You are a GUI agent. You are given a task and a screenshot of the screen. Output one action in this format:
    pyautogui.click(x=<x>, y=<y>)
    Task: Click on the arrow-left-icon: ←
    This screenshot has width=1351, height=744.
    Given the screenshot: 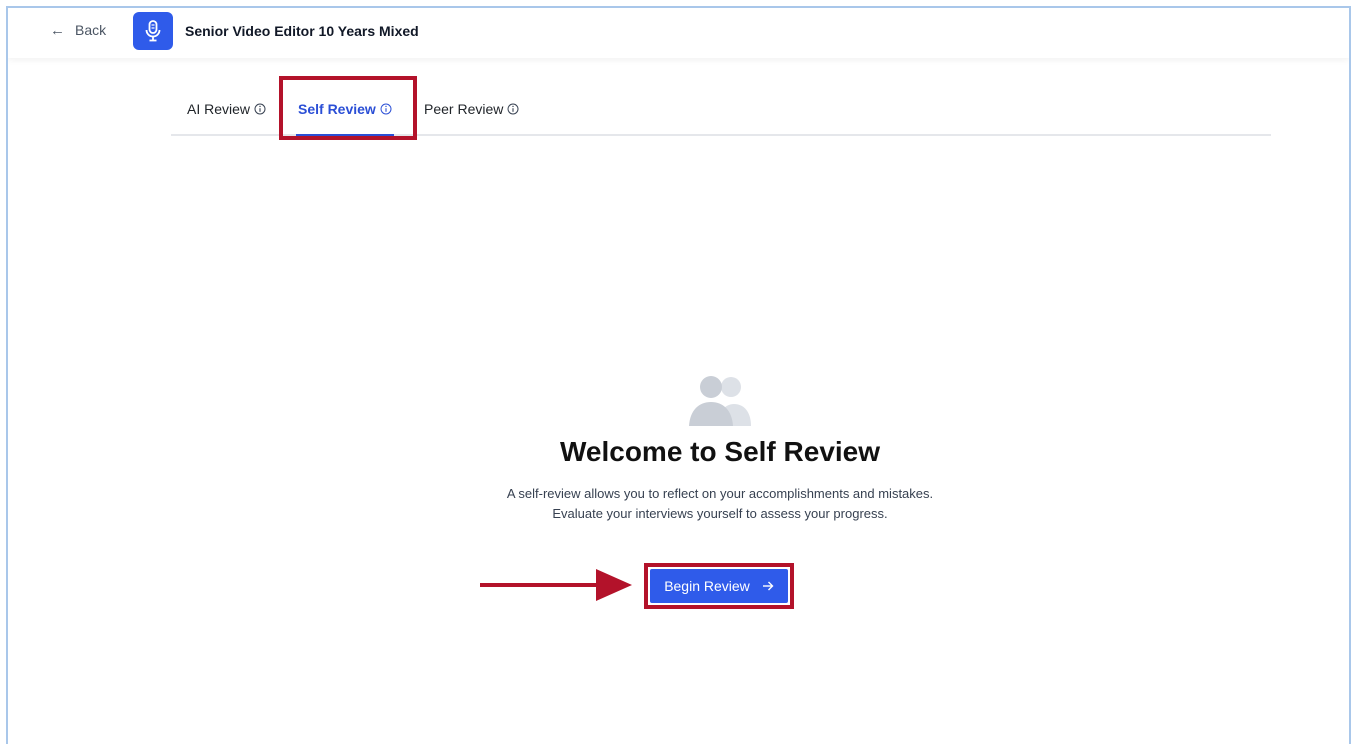 What is the action you would take?
    pyautogui.click(x=57, y=30)
    